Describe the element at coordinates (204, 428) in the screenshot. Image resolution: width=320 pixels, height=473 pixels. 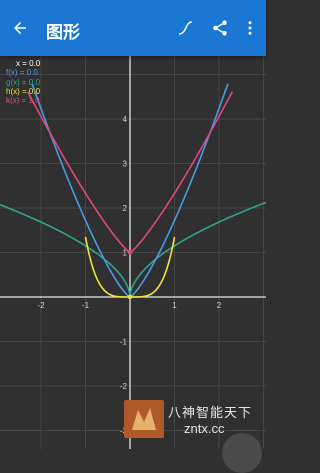
I see `watermark-url: zntx.cc` at that location.